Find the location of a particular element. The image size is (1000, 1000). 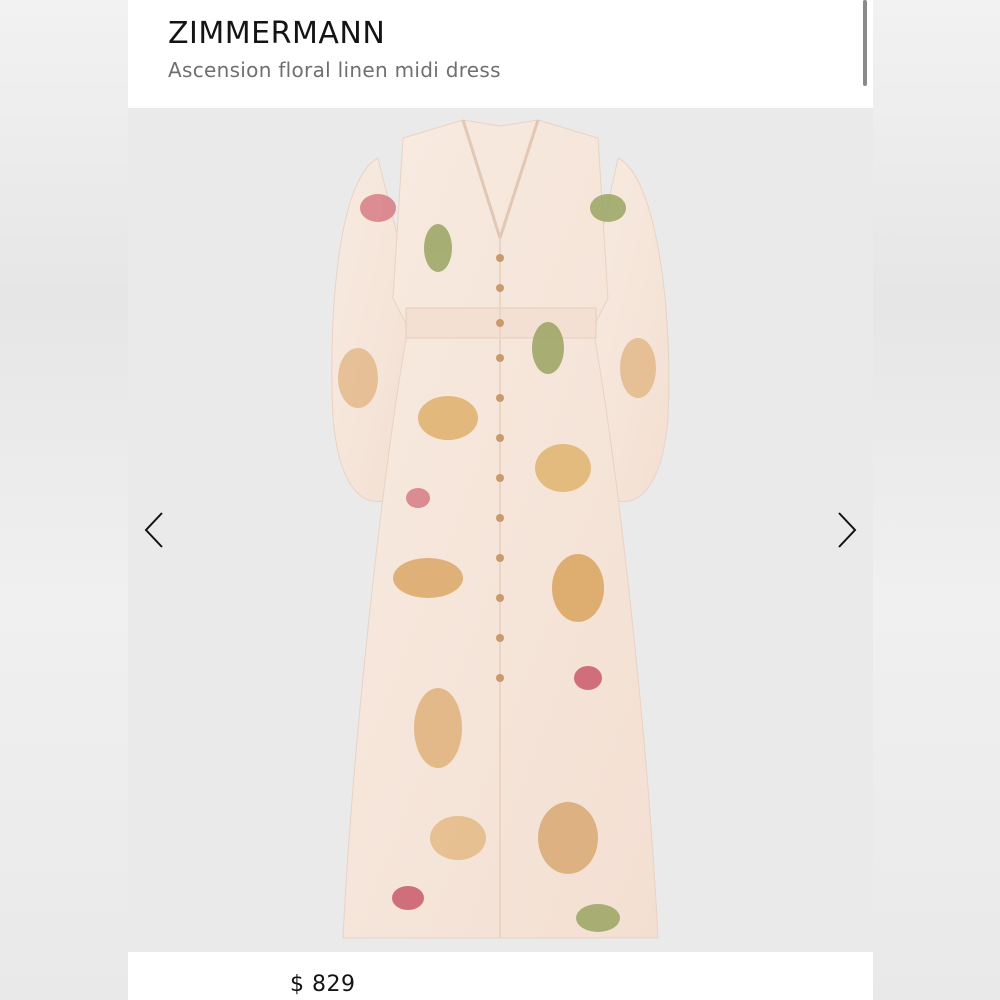

background-right is located at coordinates (936, 500).